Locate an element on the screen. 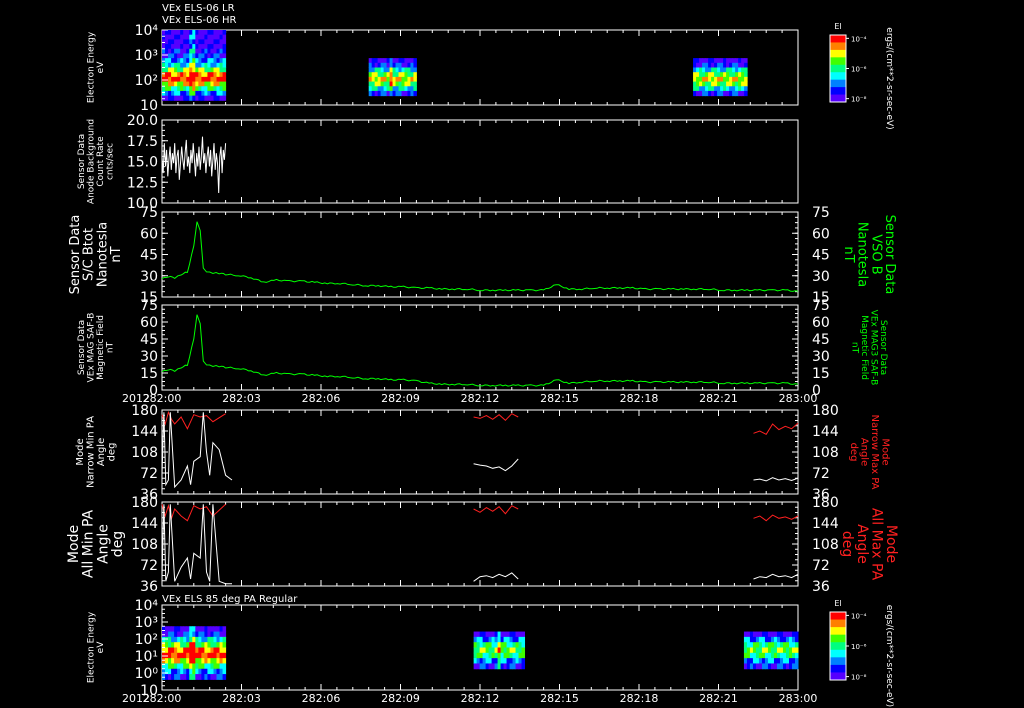 This screenshot has height=708, width=1024. panel7-title: VEx ELS 85 deg PA Regular is located at coordinates (230, 599).